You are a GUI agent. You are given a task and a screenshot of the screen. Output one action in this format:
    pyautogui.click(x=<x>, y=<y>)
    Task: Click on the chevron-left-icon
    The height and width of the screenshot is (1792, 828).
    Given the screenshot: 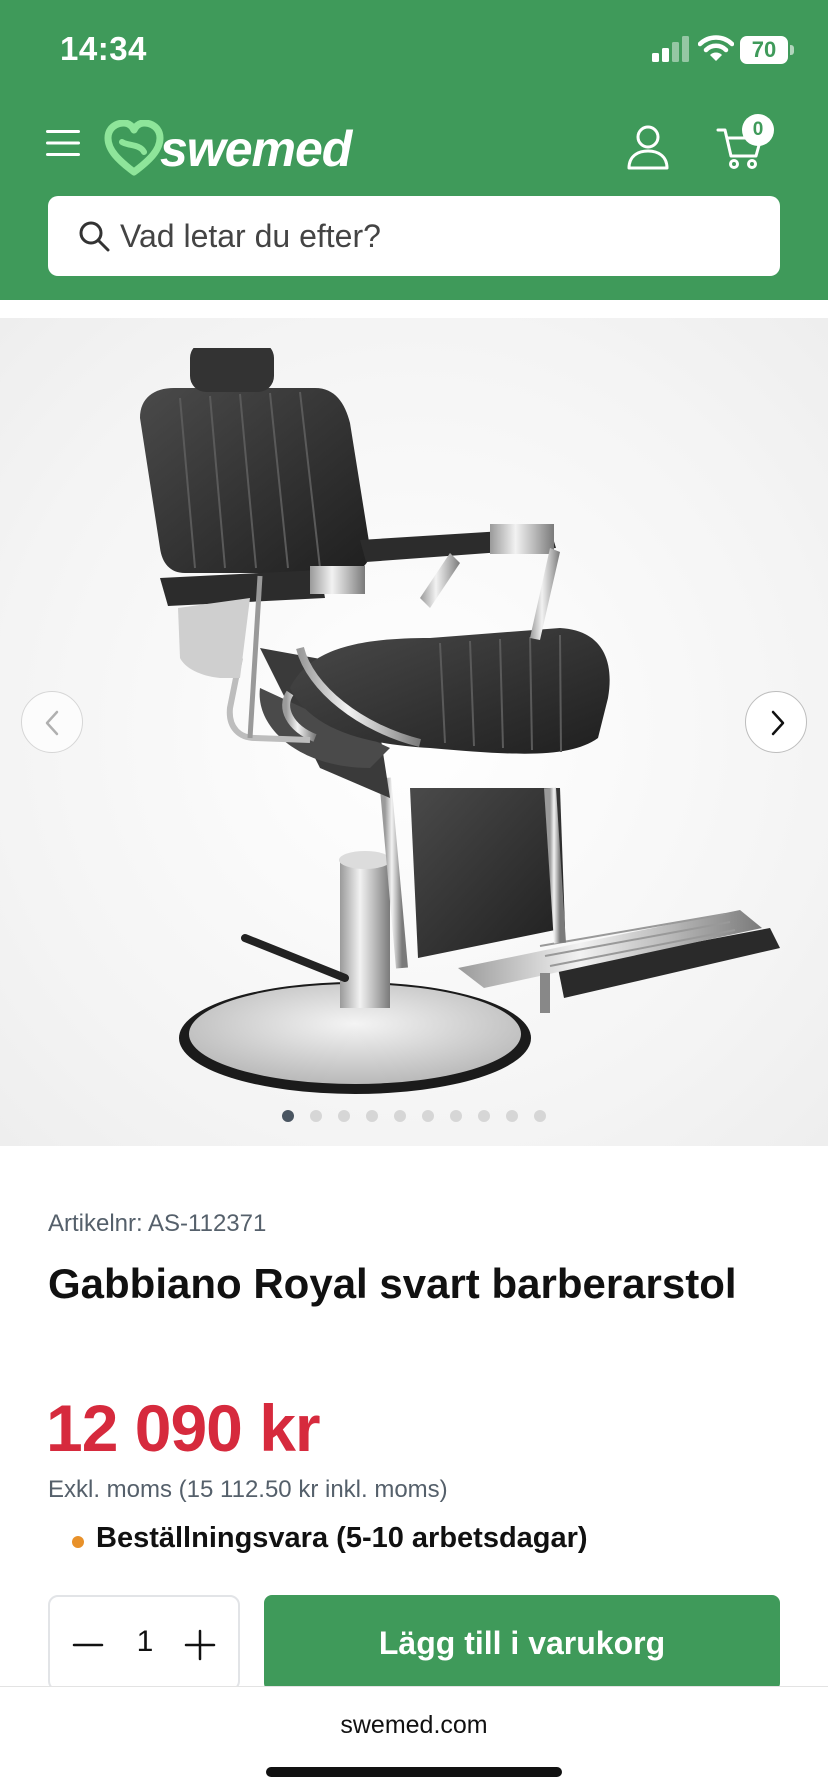 What is the action you would take?
    pyautogui.click(x=52, y=723)
    